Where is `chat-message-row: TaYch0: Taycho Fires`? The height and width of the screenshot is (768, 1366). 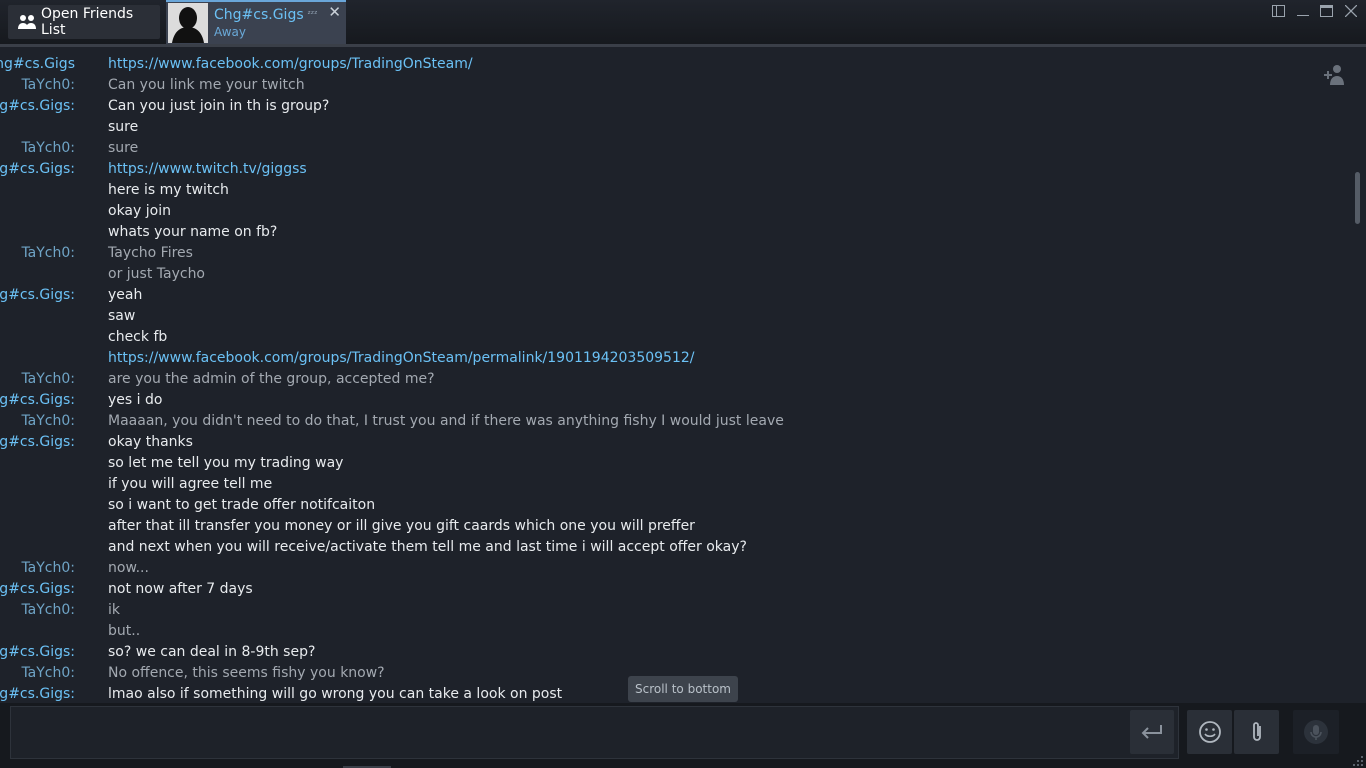
chat-message-row: TaYch0: Taycho Fires is located at coordinates (670, 253).